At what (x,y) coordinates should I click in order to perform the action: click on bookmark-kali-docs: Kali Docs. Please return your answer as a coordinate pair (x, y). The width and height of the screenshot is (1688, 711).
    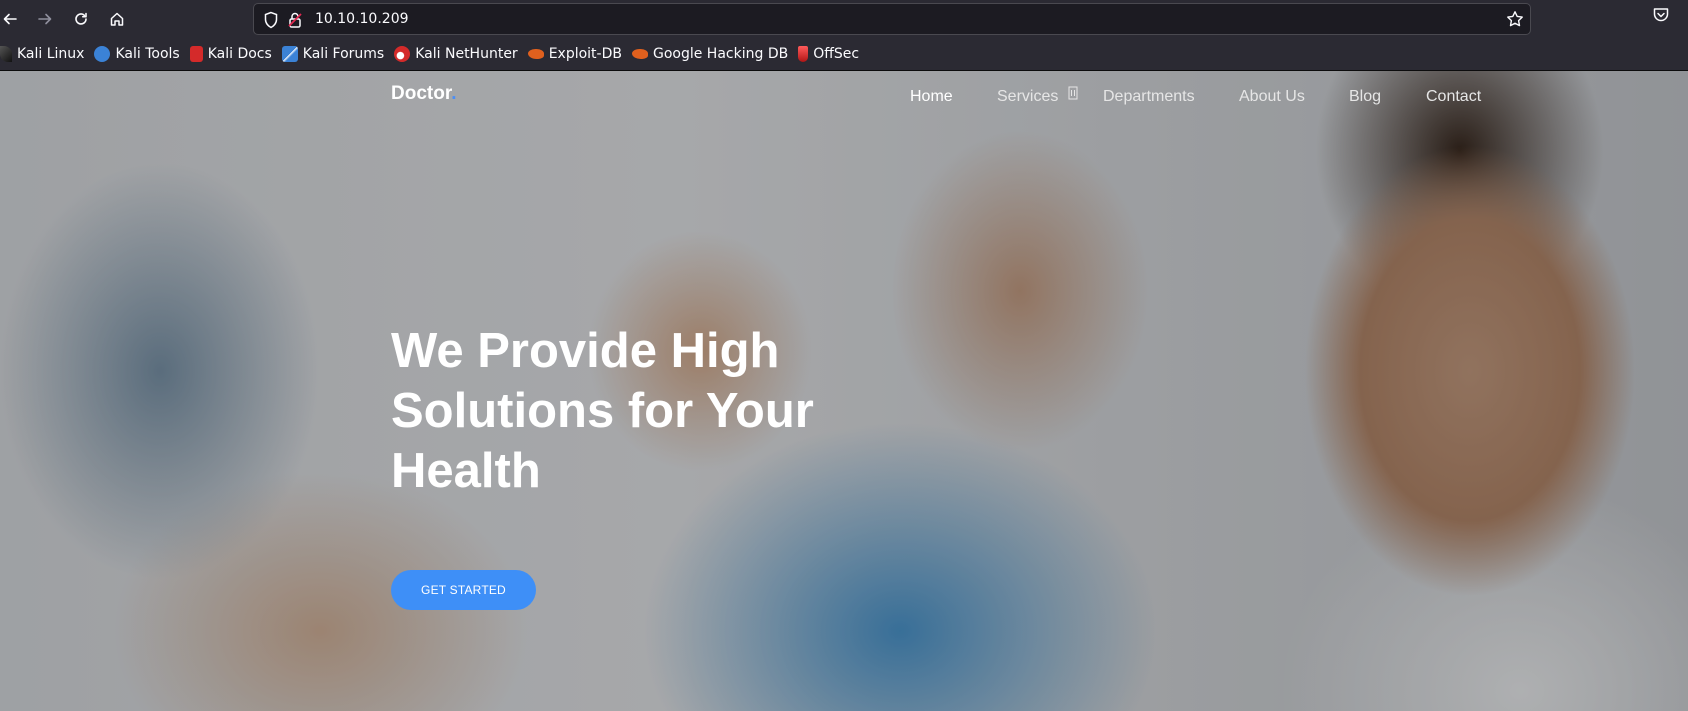
    Looking at the image, I should click on (230, 54).